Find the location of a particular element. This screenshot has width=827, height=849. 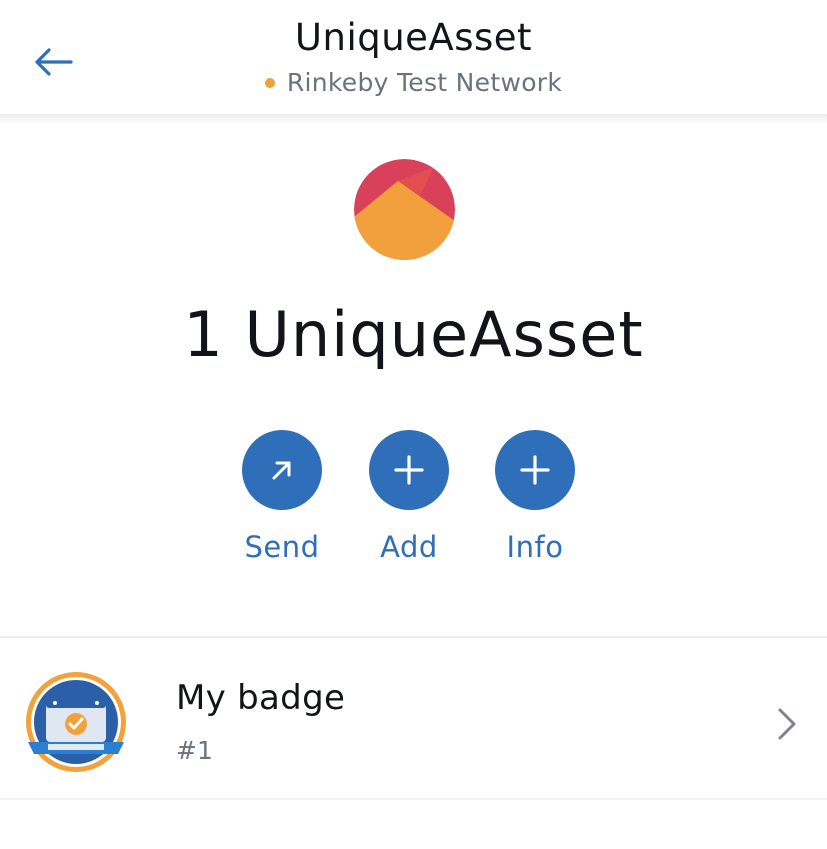

badge-image-icon is located at coordinates (76, 722).